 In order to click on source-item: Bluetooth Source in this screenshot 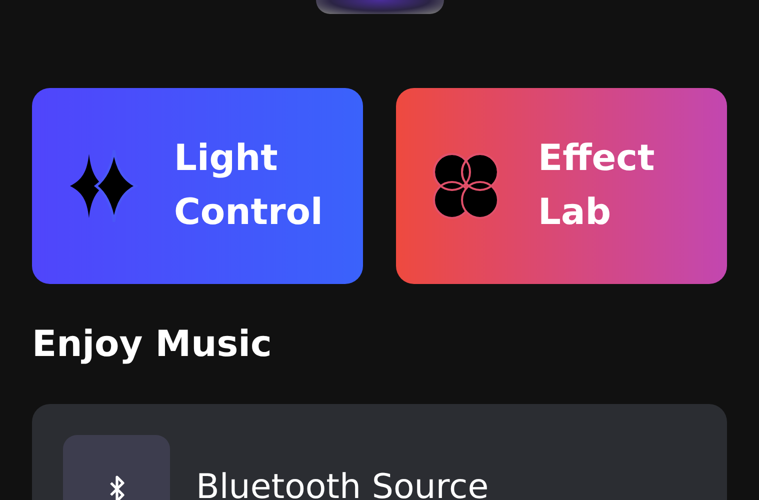, I will do `click(379, 467)`.